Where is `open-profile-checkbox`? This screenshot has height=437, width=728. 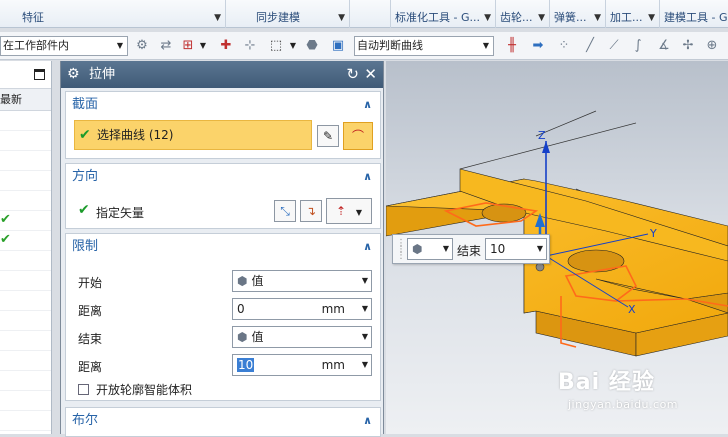
open-profile-checkbox is located at coordinates (83, 389).